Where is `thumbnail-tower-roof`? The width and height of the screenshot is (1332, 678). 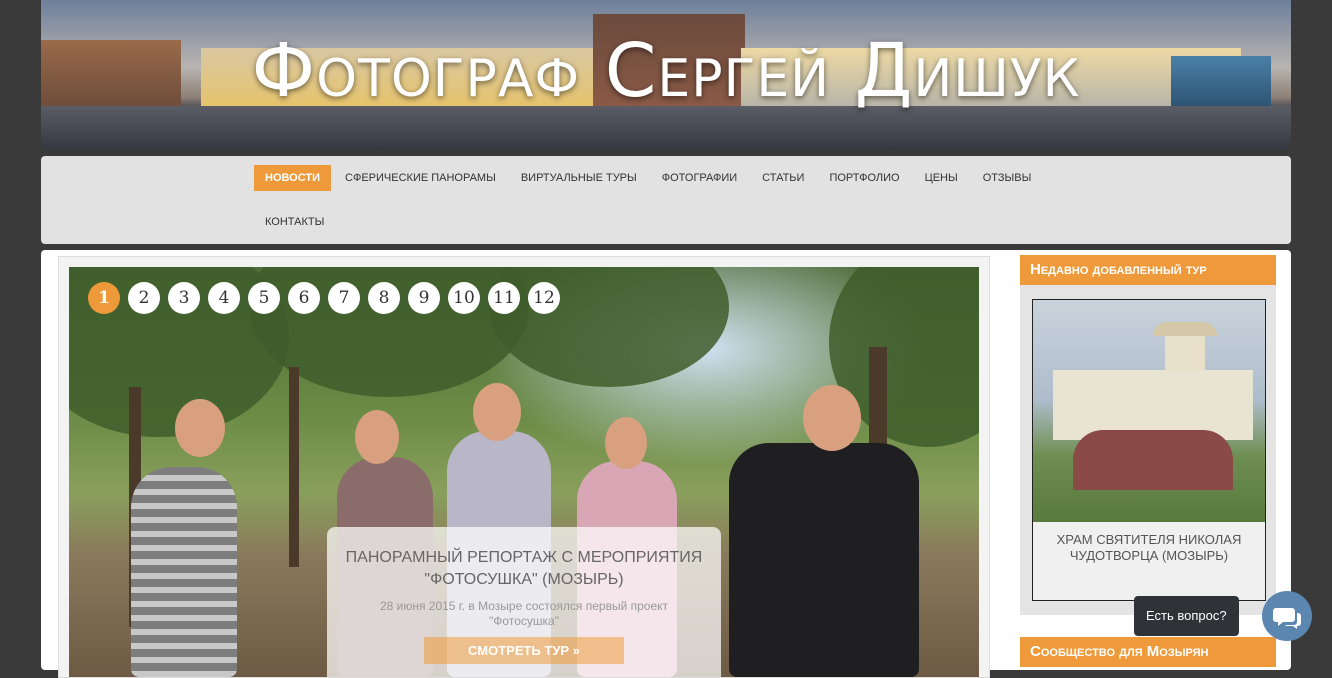
thumbnail-tower-roof is located at coordinates (1185, 329).